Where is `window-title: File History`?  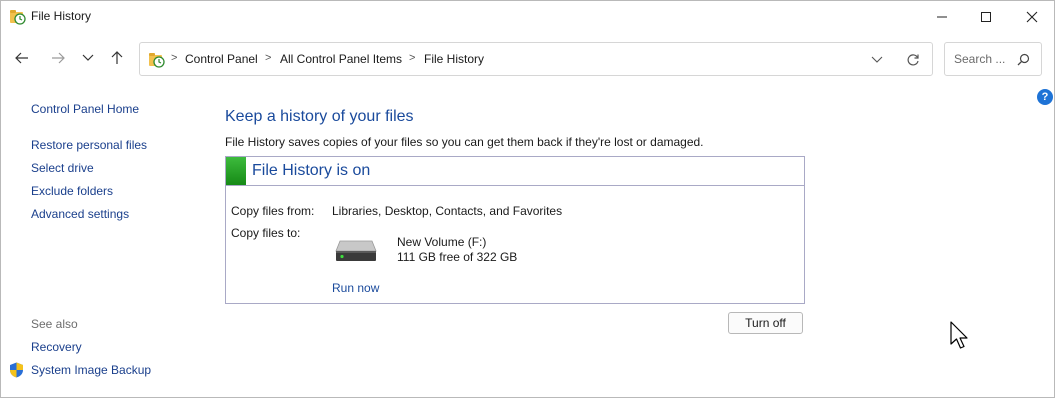 window-title: File History is located at coordinates (61, 16).